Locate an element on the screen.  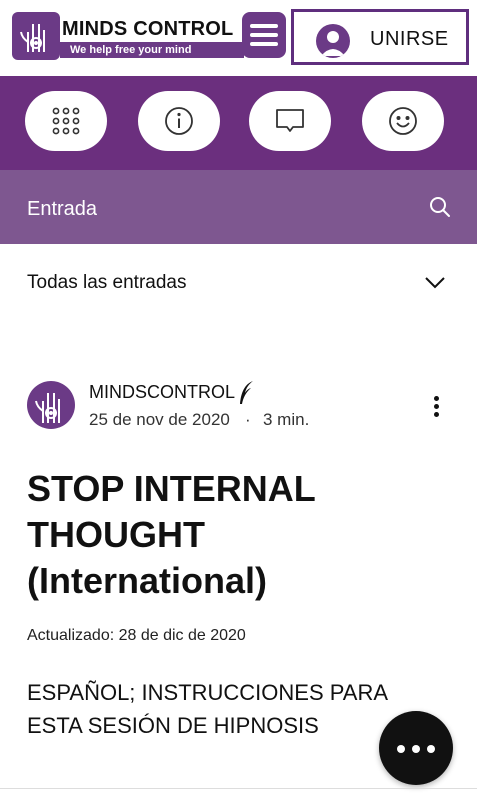
hamburger-menu-button is located at coordinates (264, 35).